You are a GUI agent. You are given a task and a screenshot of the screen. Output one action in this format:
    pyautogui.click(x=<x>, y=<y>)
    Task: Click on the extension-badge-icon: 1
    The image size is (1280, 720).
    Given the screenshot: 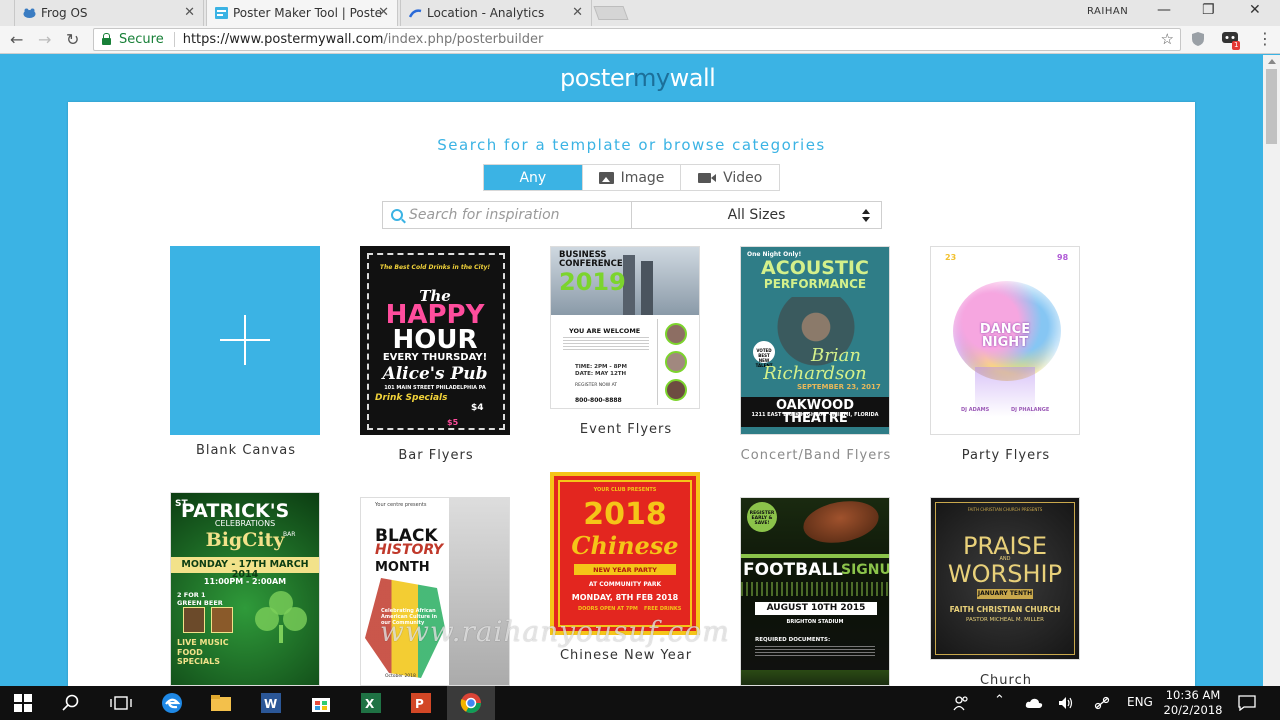 What is the action you would take?
    pyautogui.click(x=1232, y=40)
    